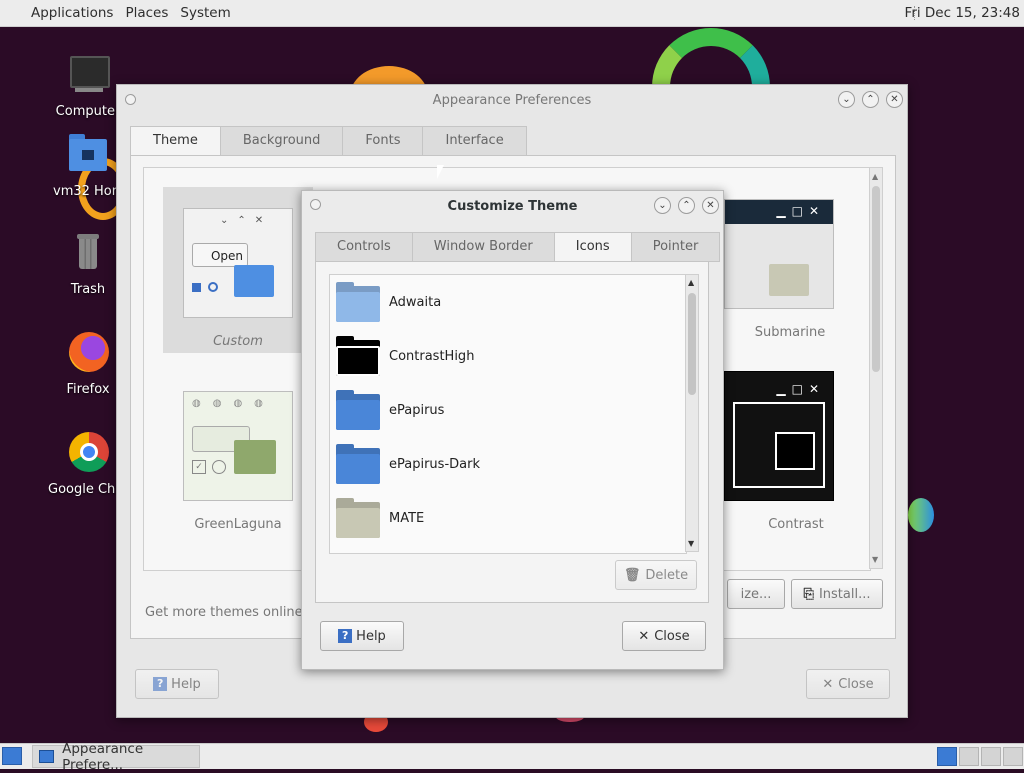  Describe the element at coordinates (175, 141) in the screenshot. I see `tab-theme: Theme` at that location.